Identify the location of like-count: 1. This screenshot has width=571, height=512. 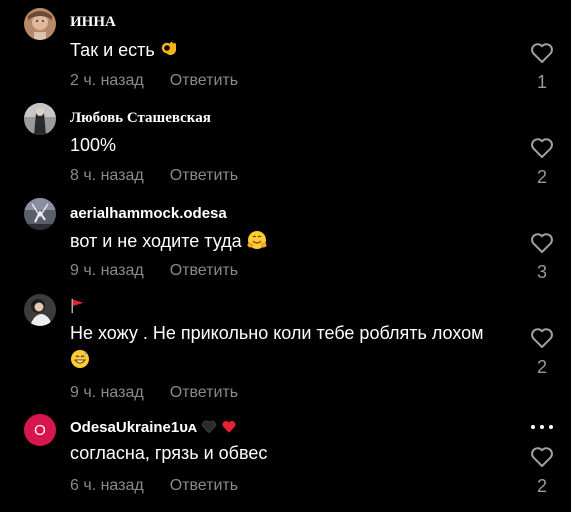
(541, 82).